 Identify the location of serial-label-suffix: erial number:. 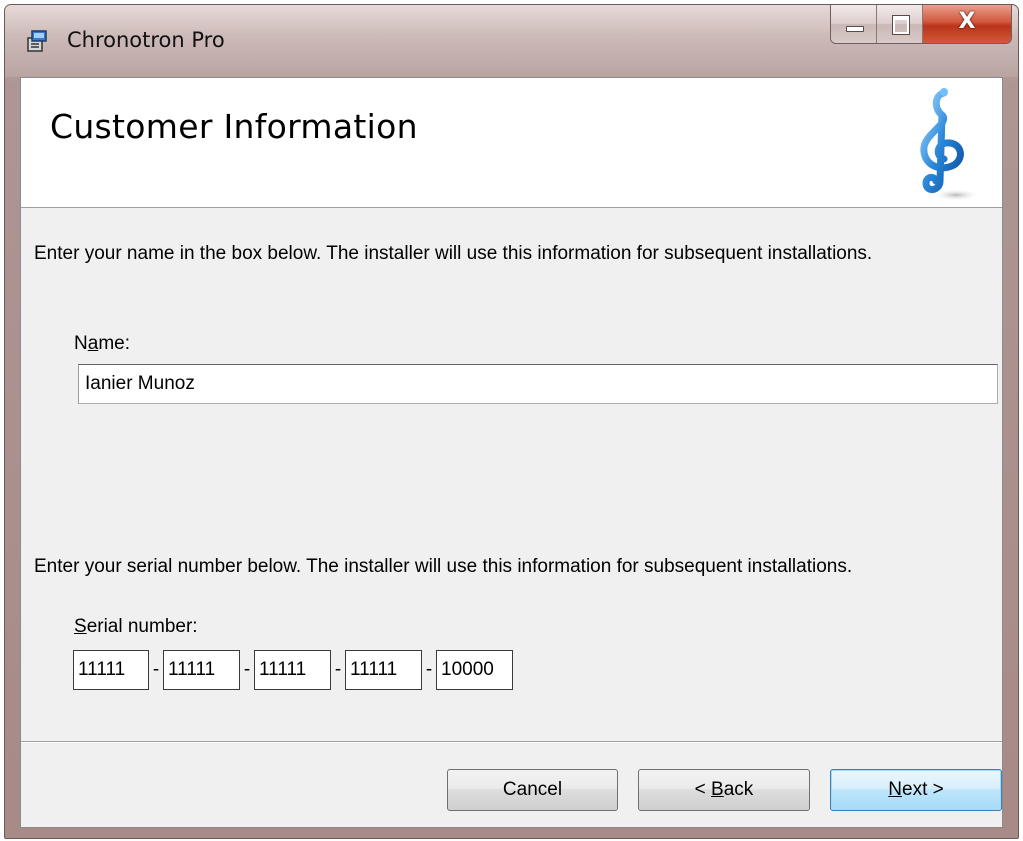
(142, 626).